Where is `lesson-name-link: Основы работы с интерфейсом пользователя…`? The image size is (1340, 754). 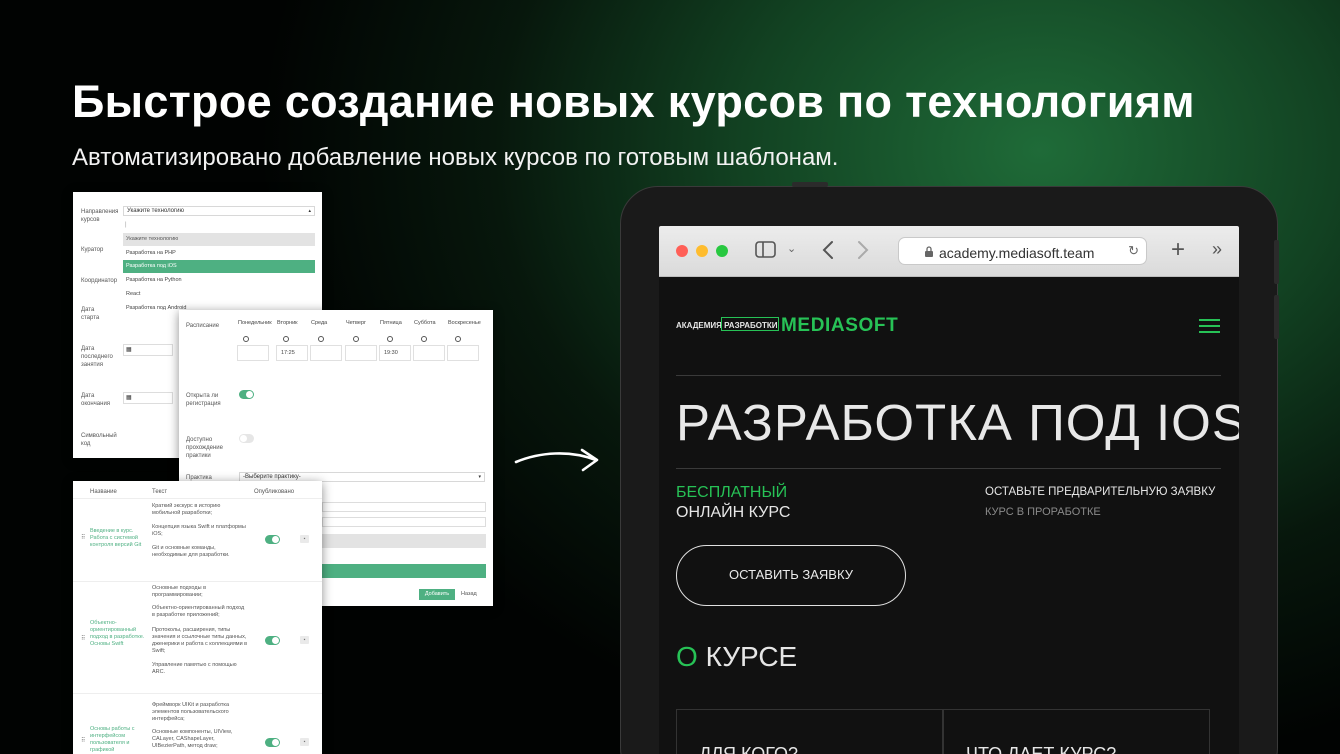
lesson-name-link: Основы работы с интерфейсом пользователя… is located at coordinates (119, 740).